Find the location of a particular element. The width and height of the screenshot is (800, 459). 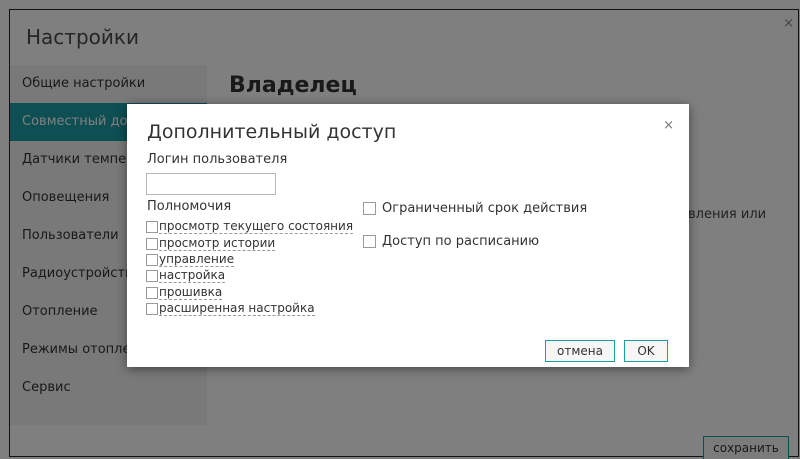

limited-validity-label: Ограниченный срок действия is located at coordinates (485, 208).